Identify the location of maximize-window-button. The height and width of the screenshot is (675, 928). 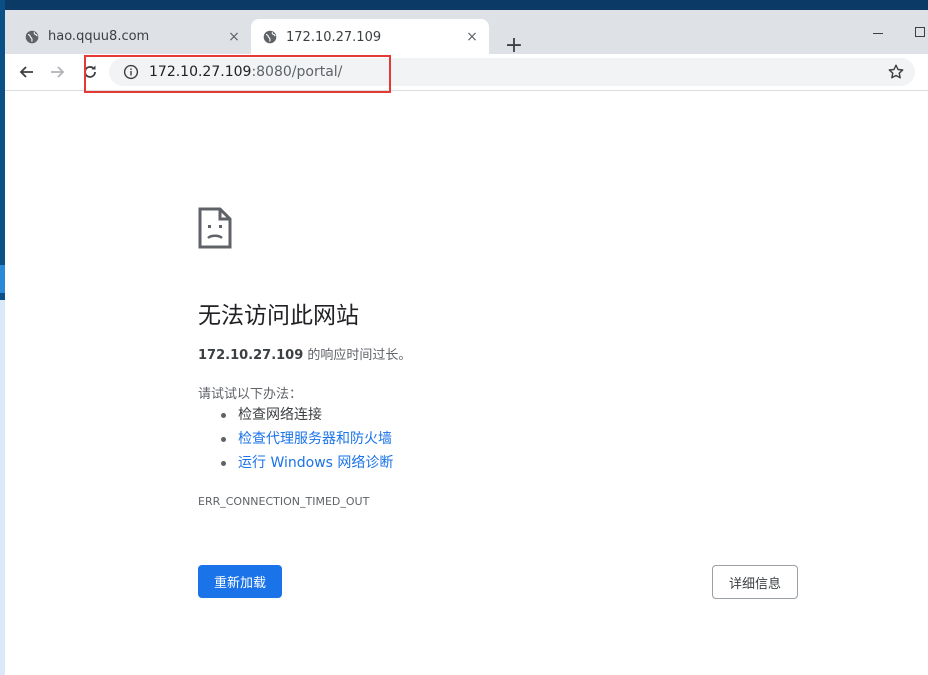
(920, 32).